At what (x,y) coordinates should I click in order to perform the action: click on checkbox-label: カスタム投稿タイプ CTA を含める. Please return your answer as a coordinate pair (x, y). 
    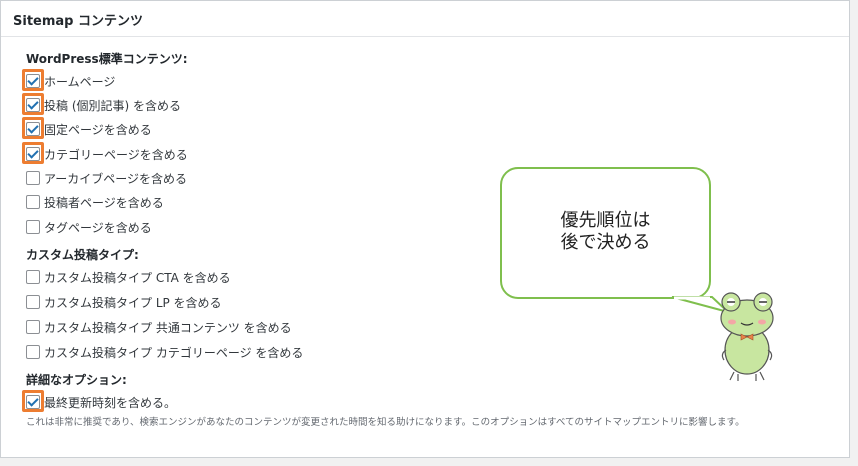
    Looking at the image, I should click on (137, 277).